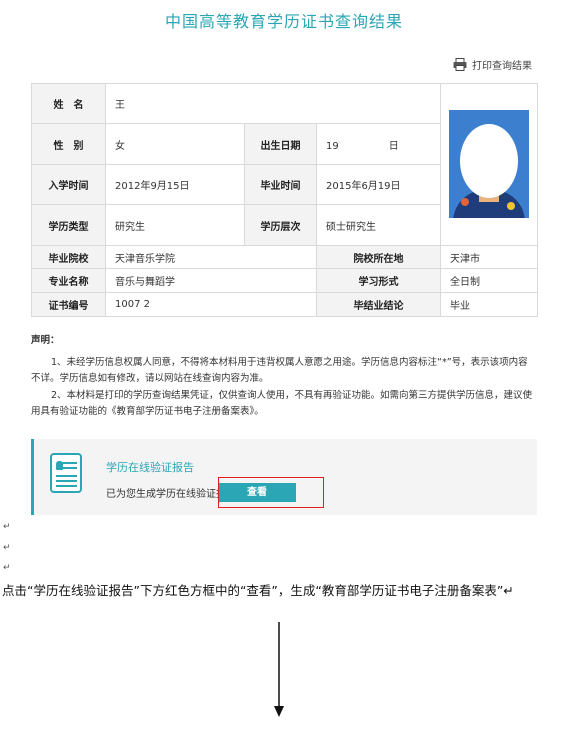  Describe the element at coordinates (150, 467) in the screenshot. I see `verify-report-title: 学历在线验证报告` at that location.